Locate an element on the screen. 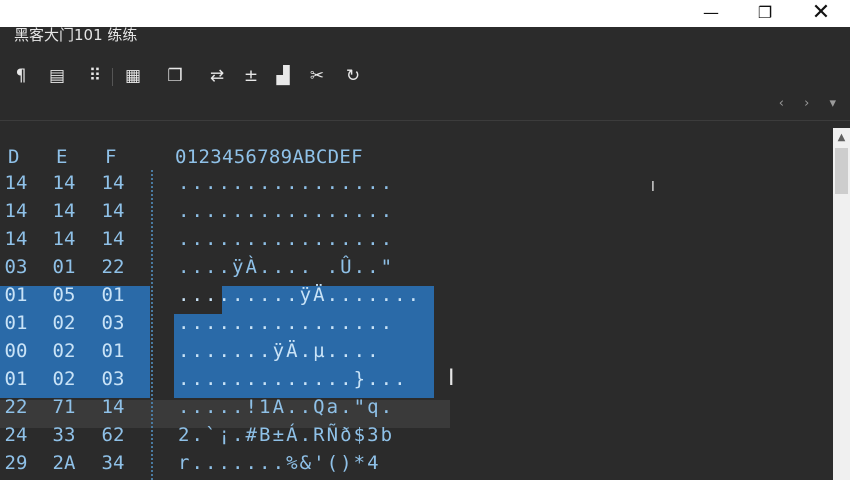  hex-row: 29 2A 34 r.......%&'()*4 is located at coordinates (416, 464).